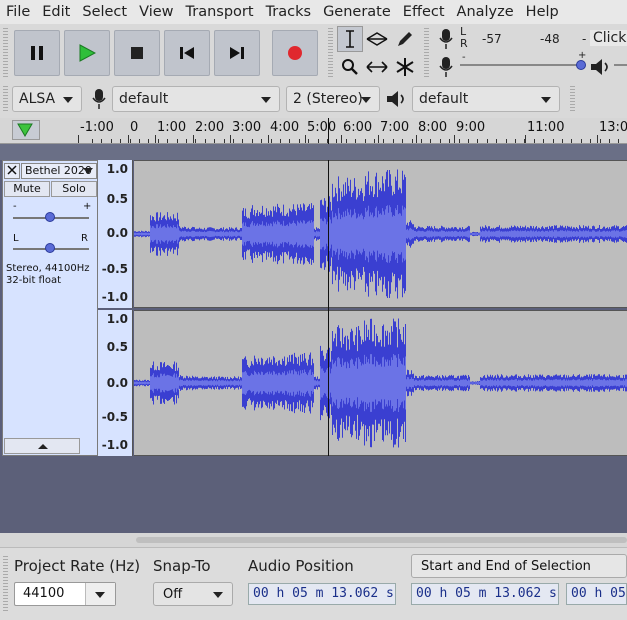 The width and height of the screenshot is (627, 620). I want to click on snap-to-select: Off, so click(193, 594).